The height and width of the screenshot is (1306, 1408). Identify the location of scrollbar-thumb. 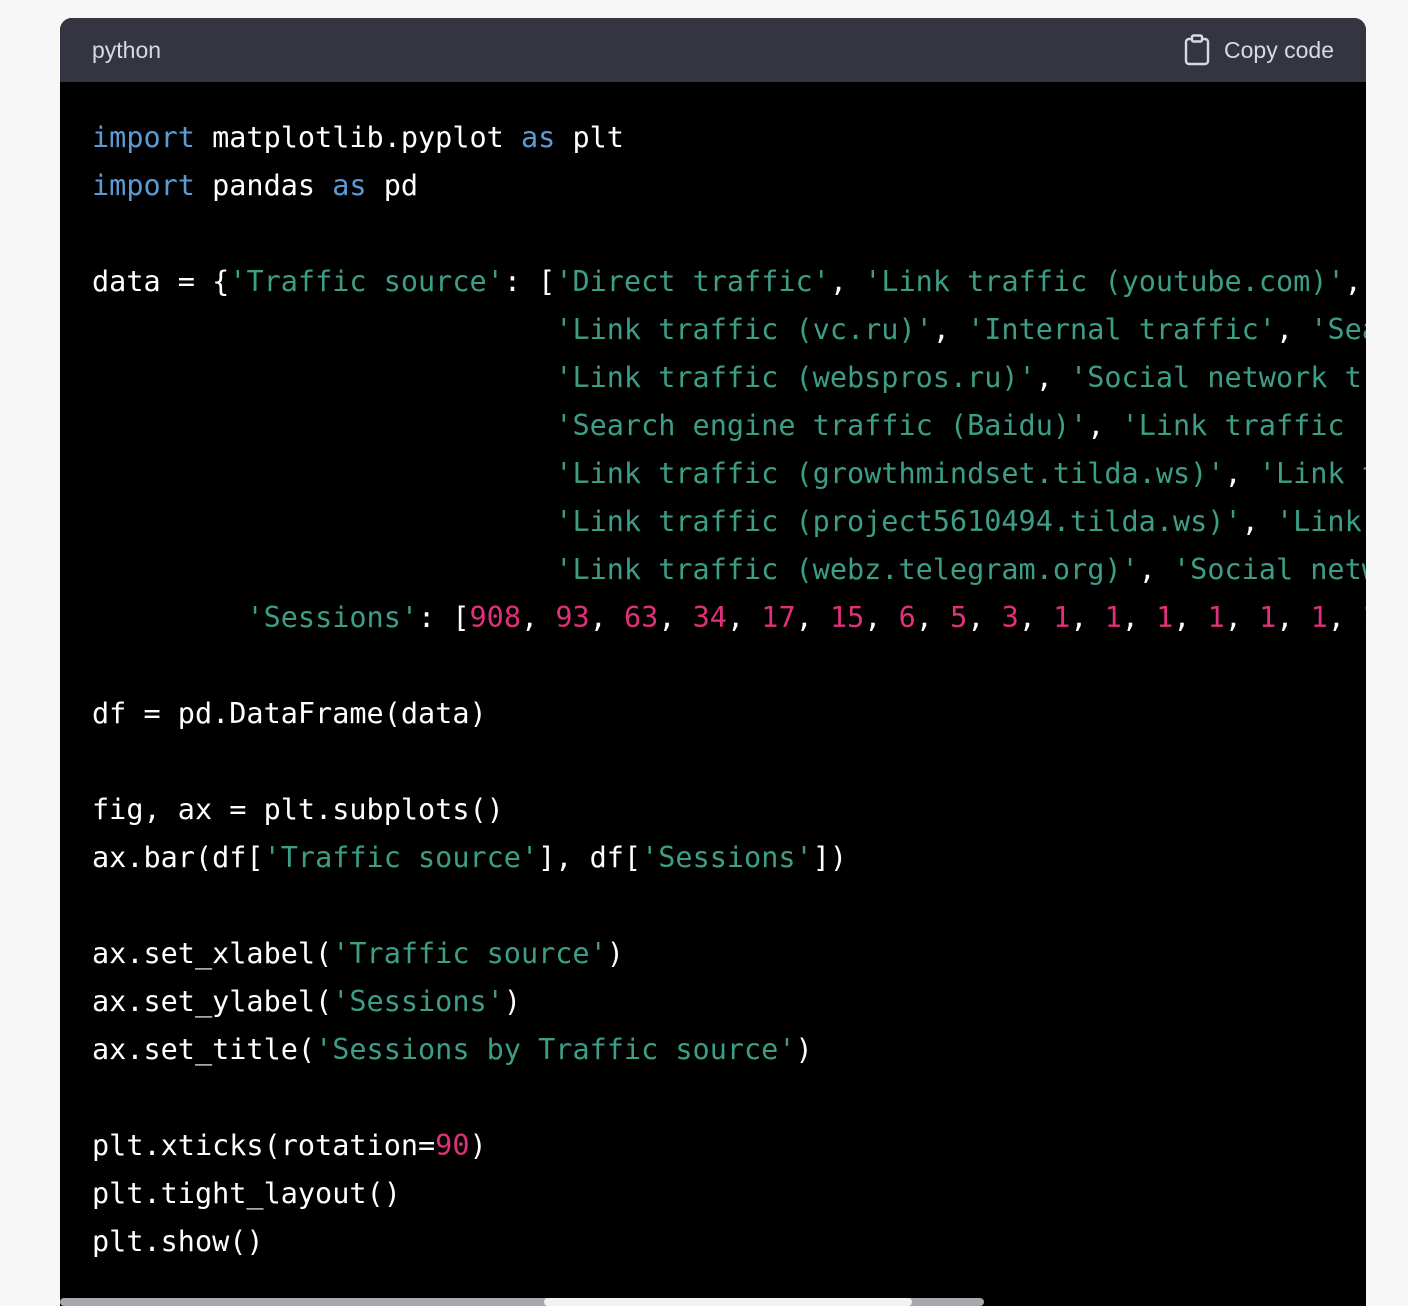
(728, 1302).